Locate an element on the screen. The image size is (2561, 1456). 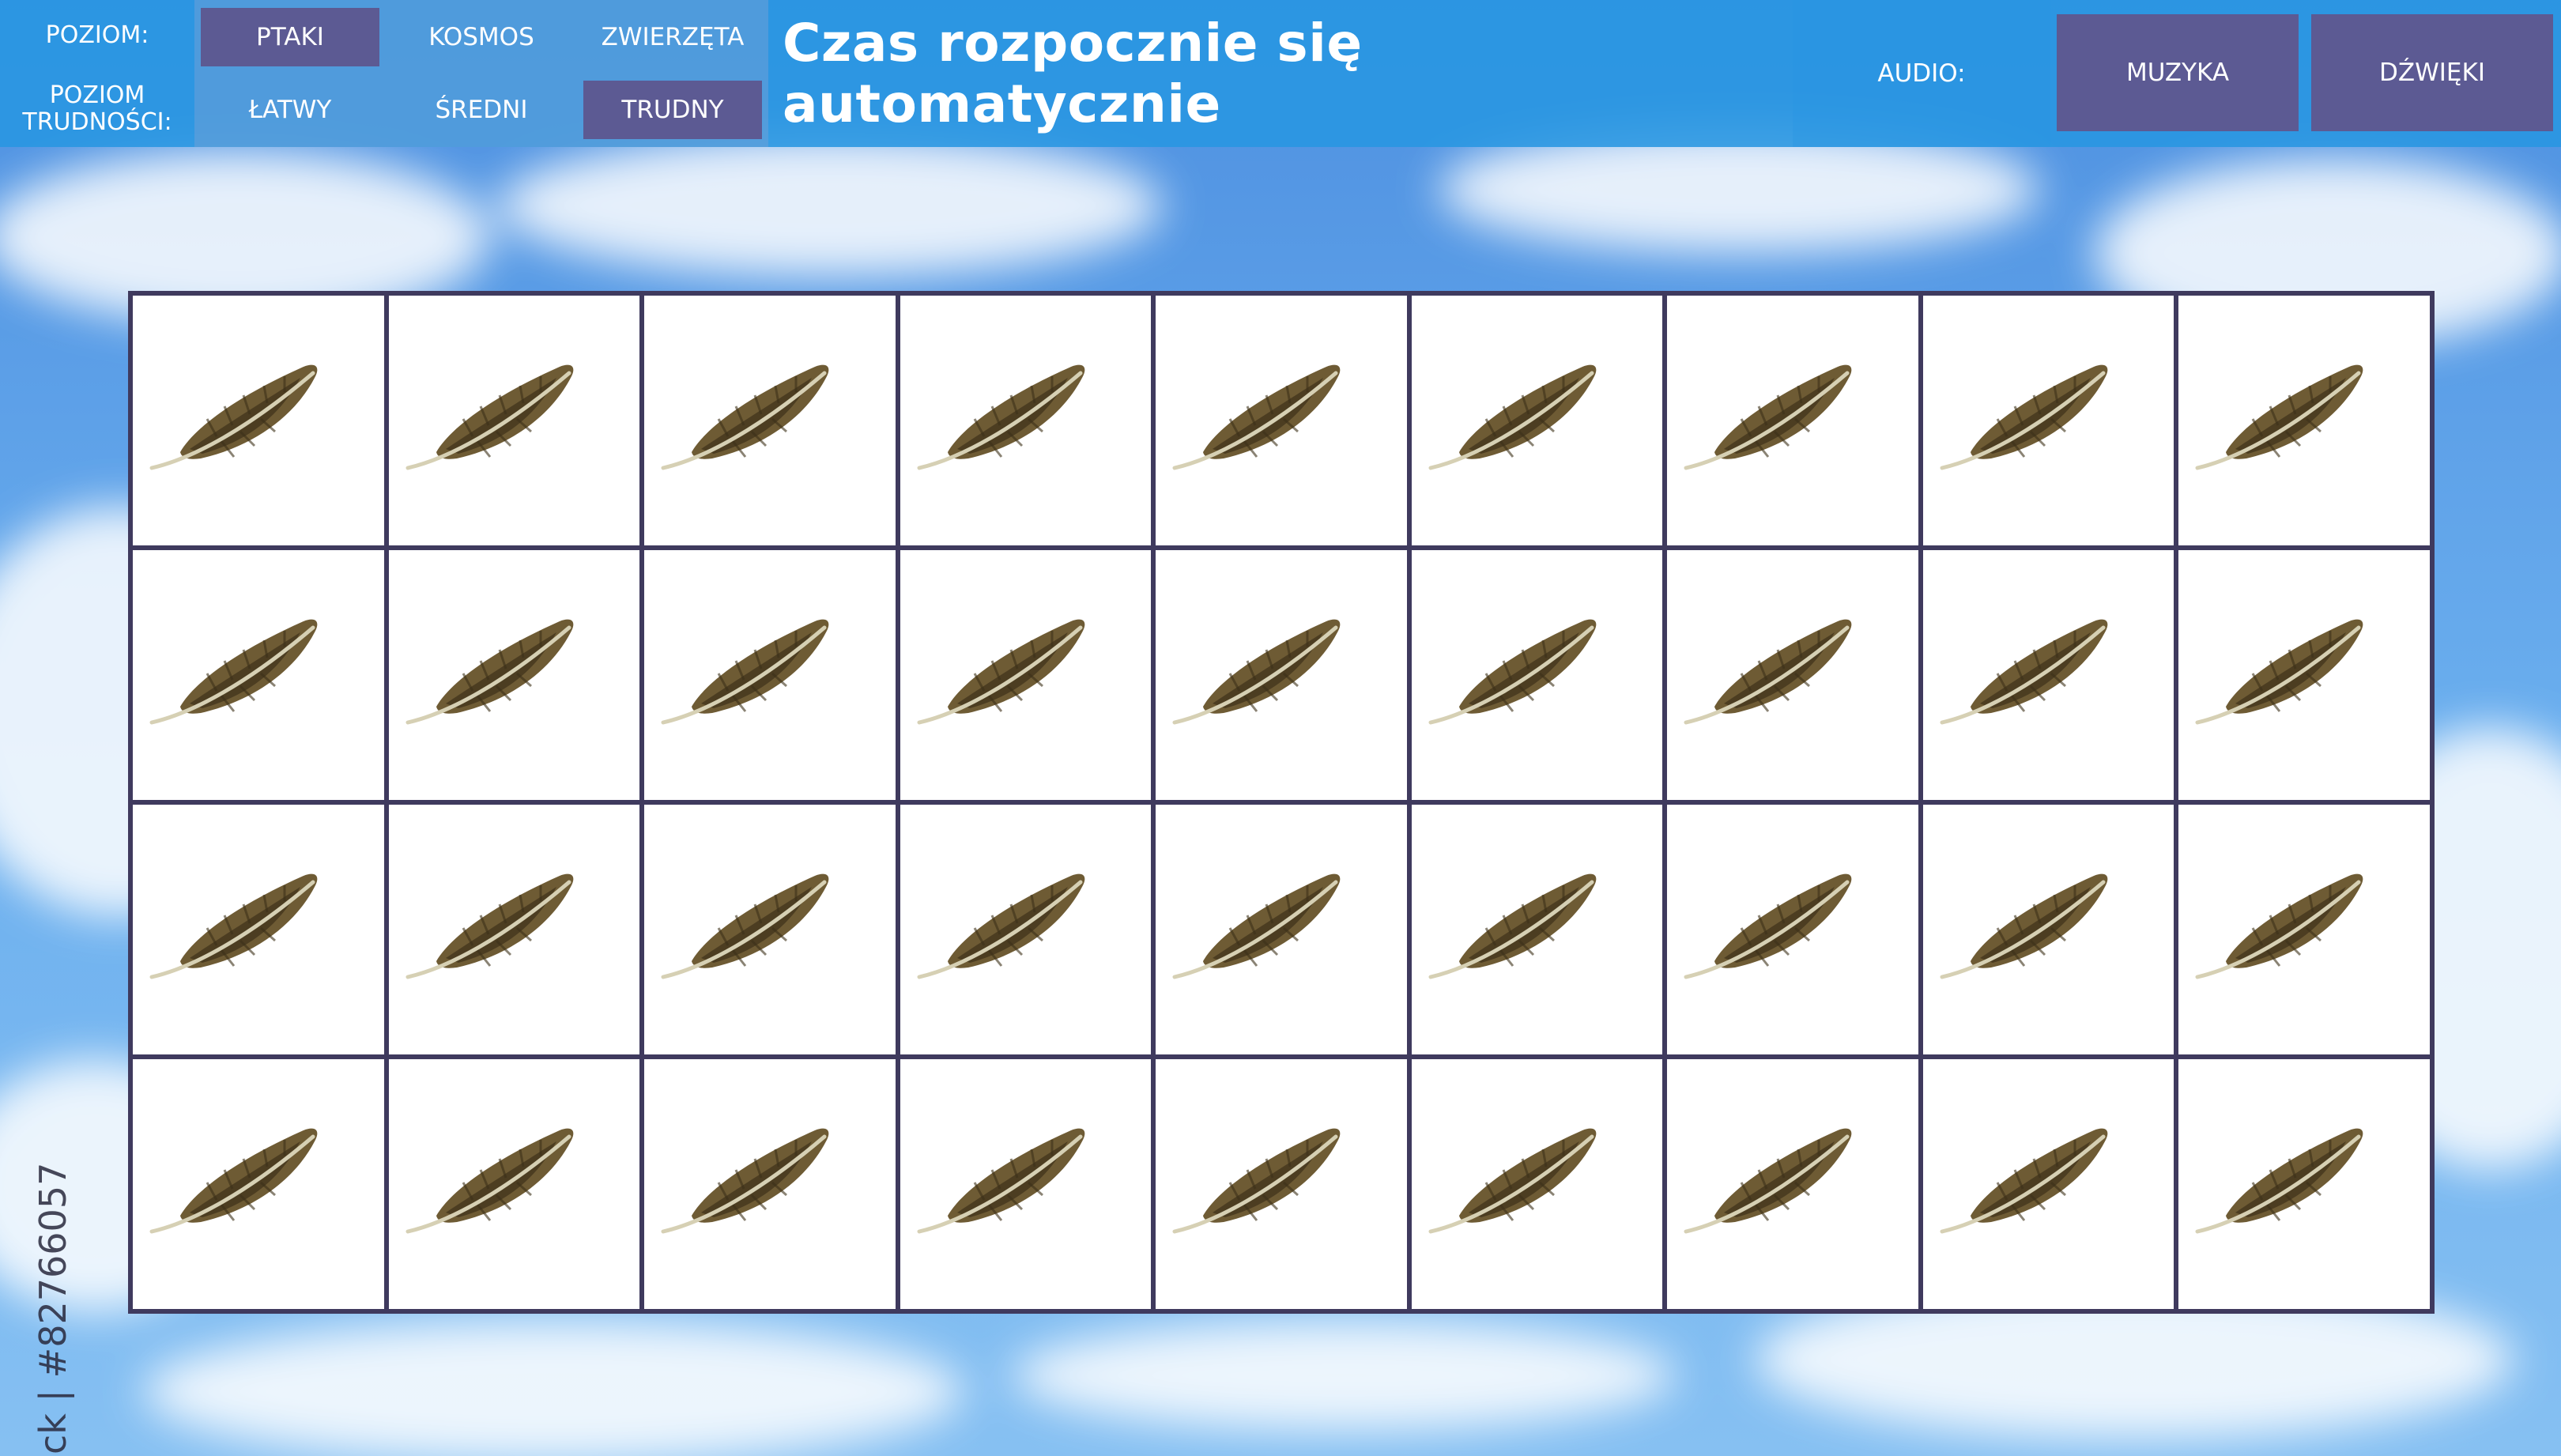
theme-ptaki-button: PTAKI is located at coordinates (290, 37).